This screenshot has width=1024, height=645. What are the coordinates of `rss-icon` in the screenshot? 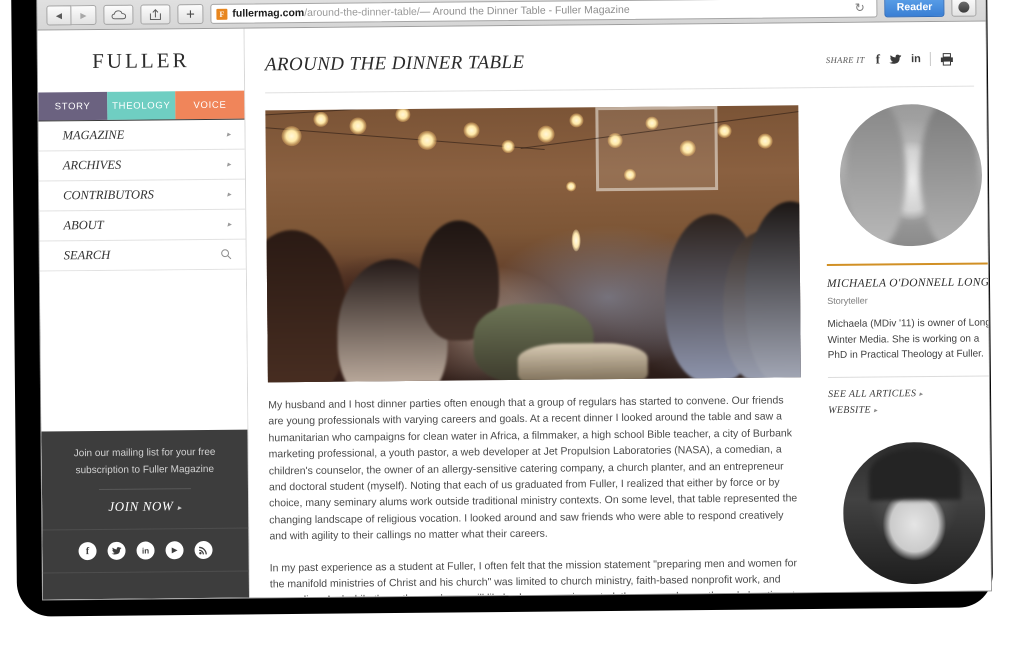 It's located at (203, 550).